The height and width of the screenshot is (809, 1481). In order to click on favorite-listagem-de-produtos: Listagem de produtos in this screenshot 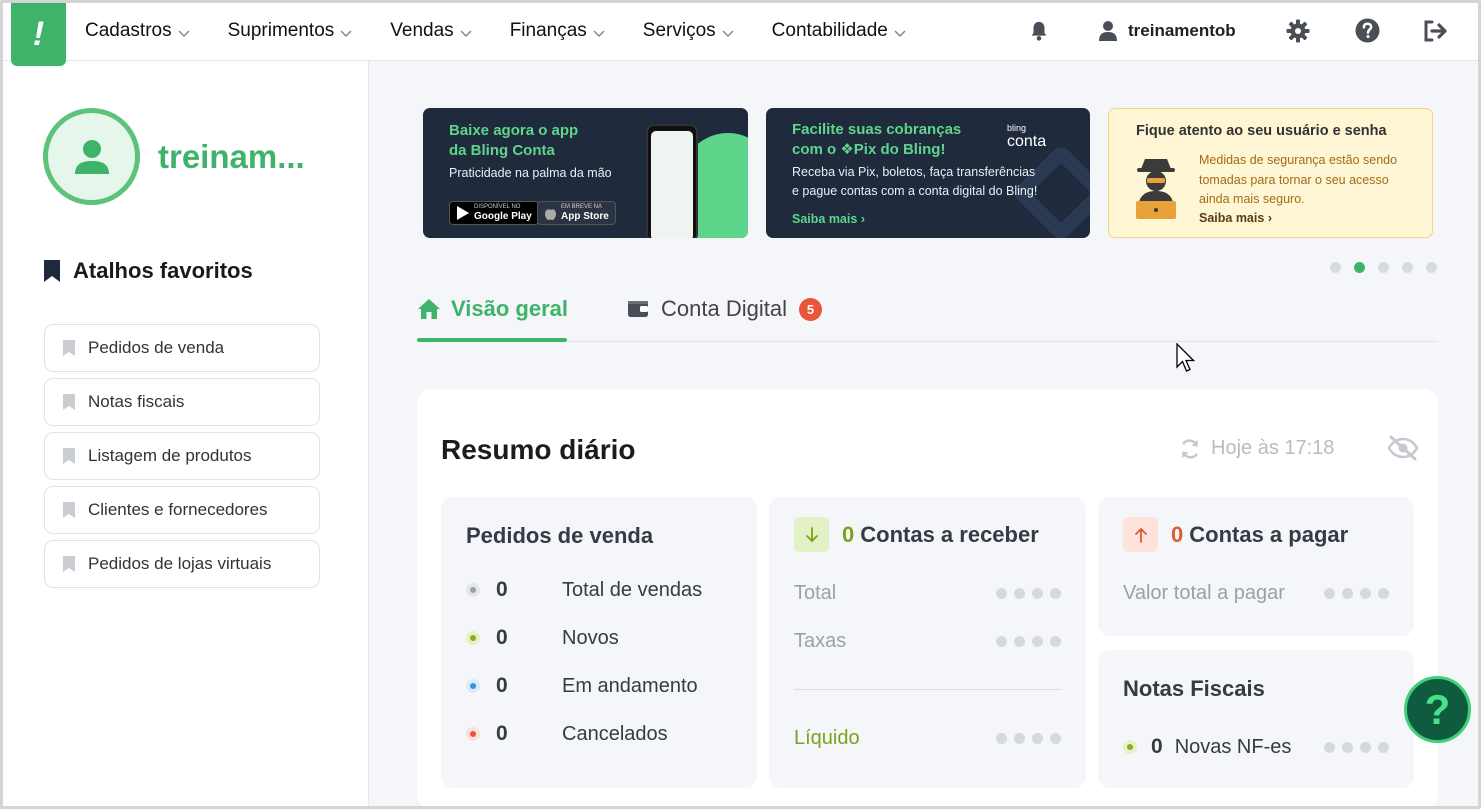, I will do `click(182, 456)`.